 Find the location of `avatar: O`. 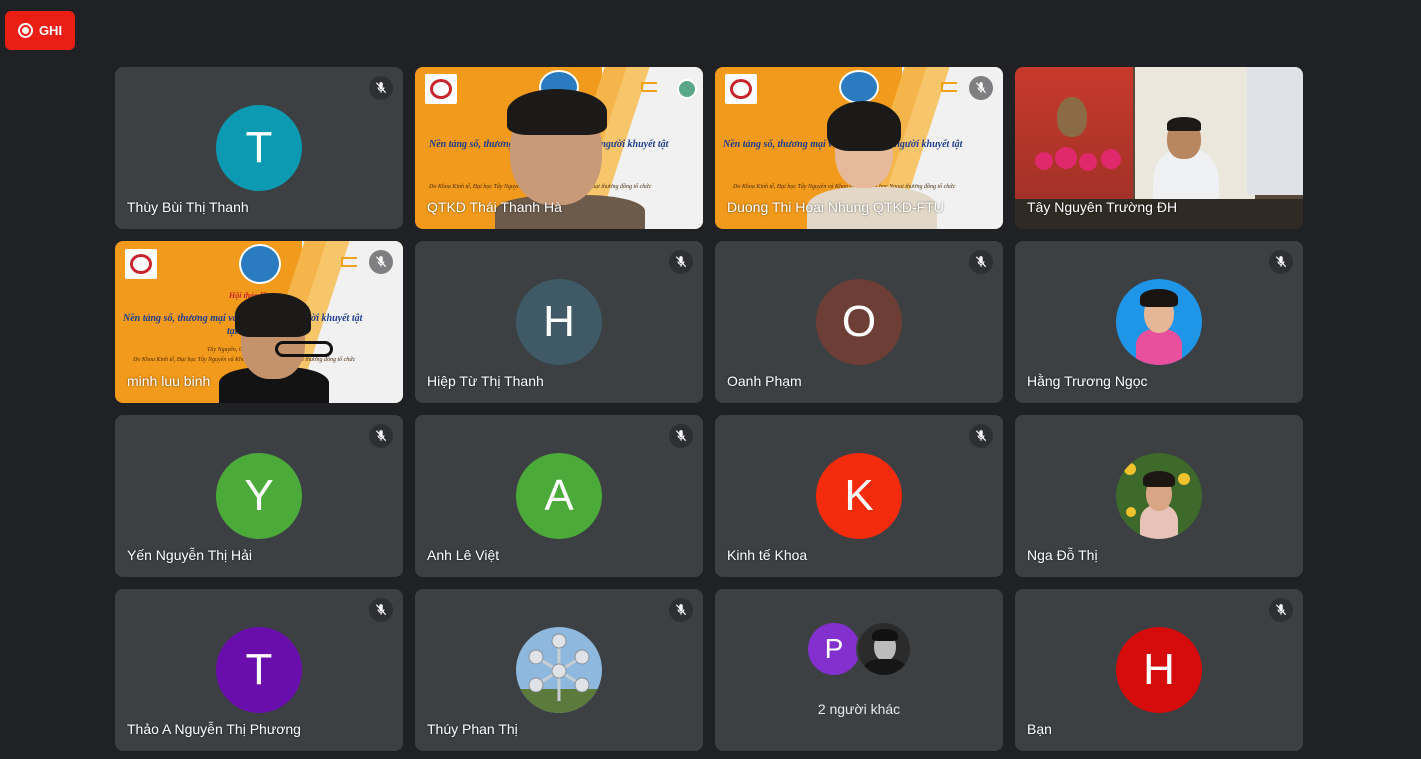

avatar: O is located at coordinates (859, 322).